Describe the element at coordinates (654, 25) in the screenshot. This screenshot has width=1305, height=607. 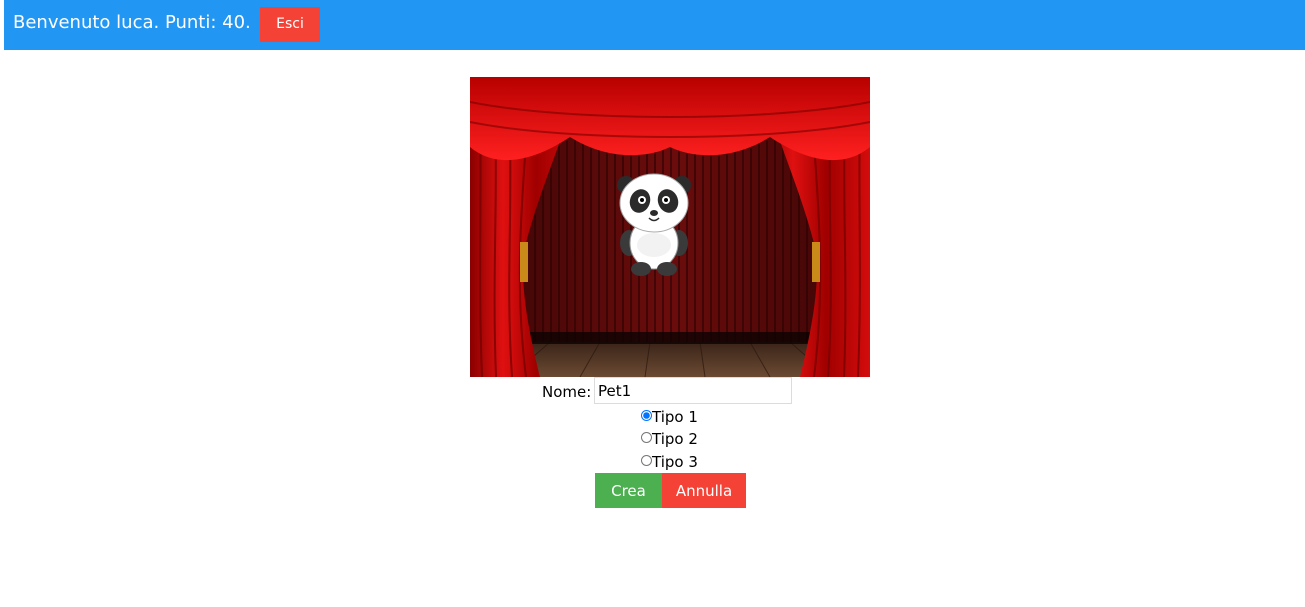
I see `top-bar: Benvenuto luca. Punti: 40. Esci` at that location.